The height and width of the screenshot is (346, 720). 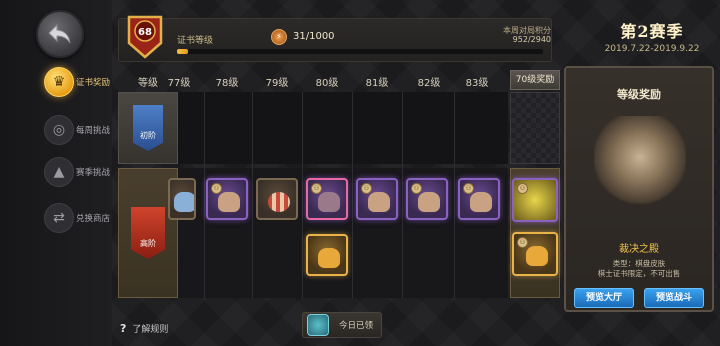 I want to click on sidebar-item-weekly: ◎ 每周挑战, so click(x=79, y=130).